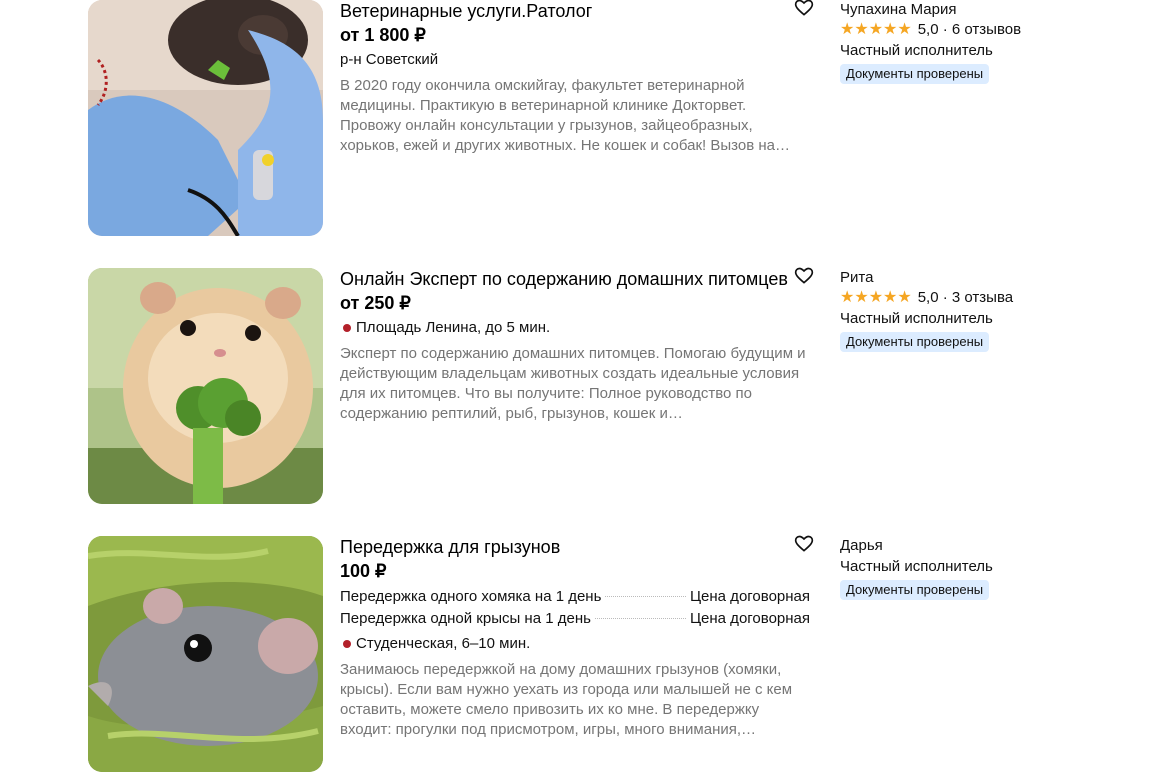  Describe the element at coordinates (383, 35) in the screenshot. I see `listing-price: от 1 800 ₽` at that location.